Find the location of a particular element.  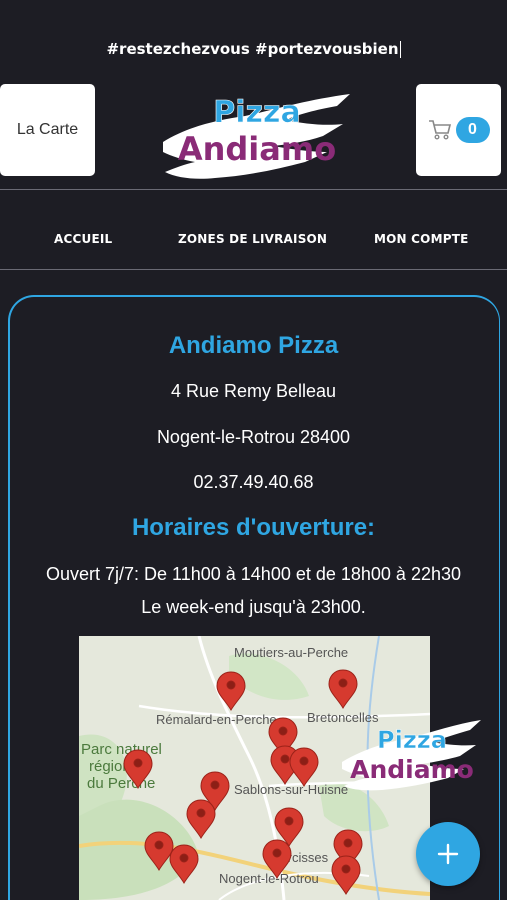

restaurant-name: Andiamo Pizza is located at coordinates (253, 345).